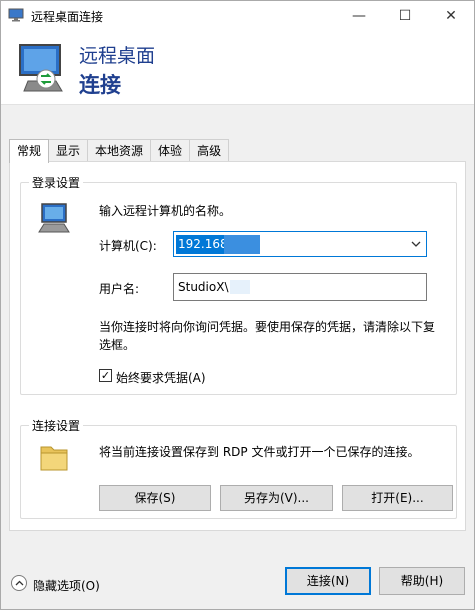 The height and width of the screenshot is (610, 475). What do you see at coordinates (209, 150) in the screenshot?
I see `tab-advanced: 高级` at bounding box center [209, 150].